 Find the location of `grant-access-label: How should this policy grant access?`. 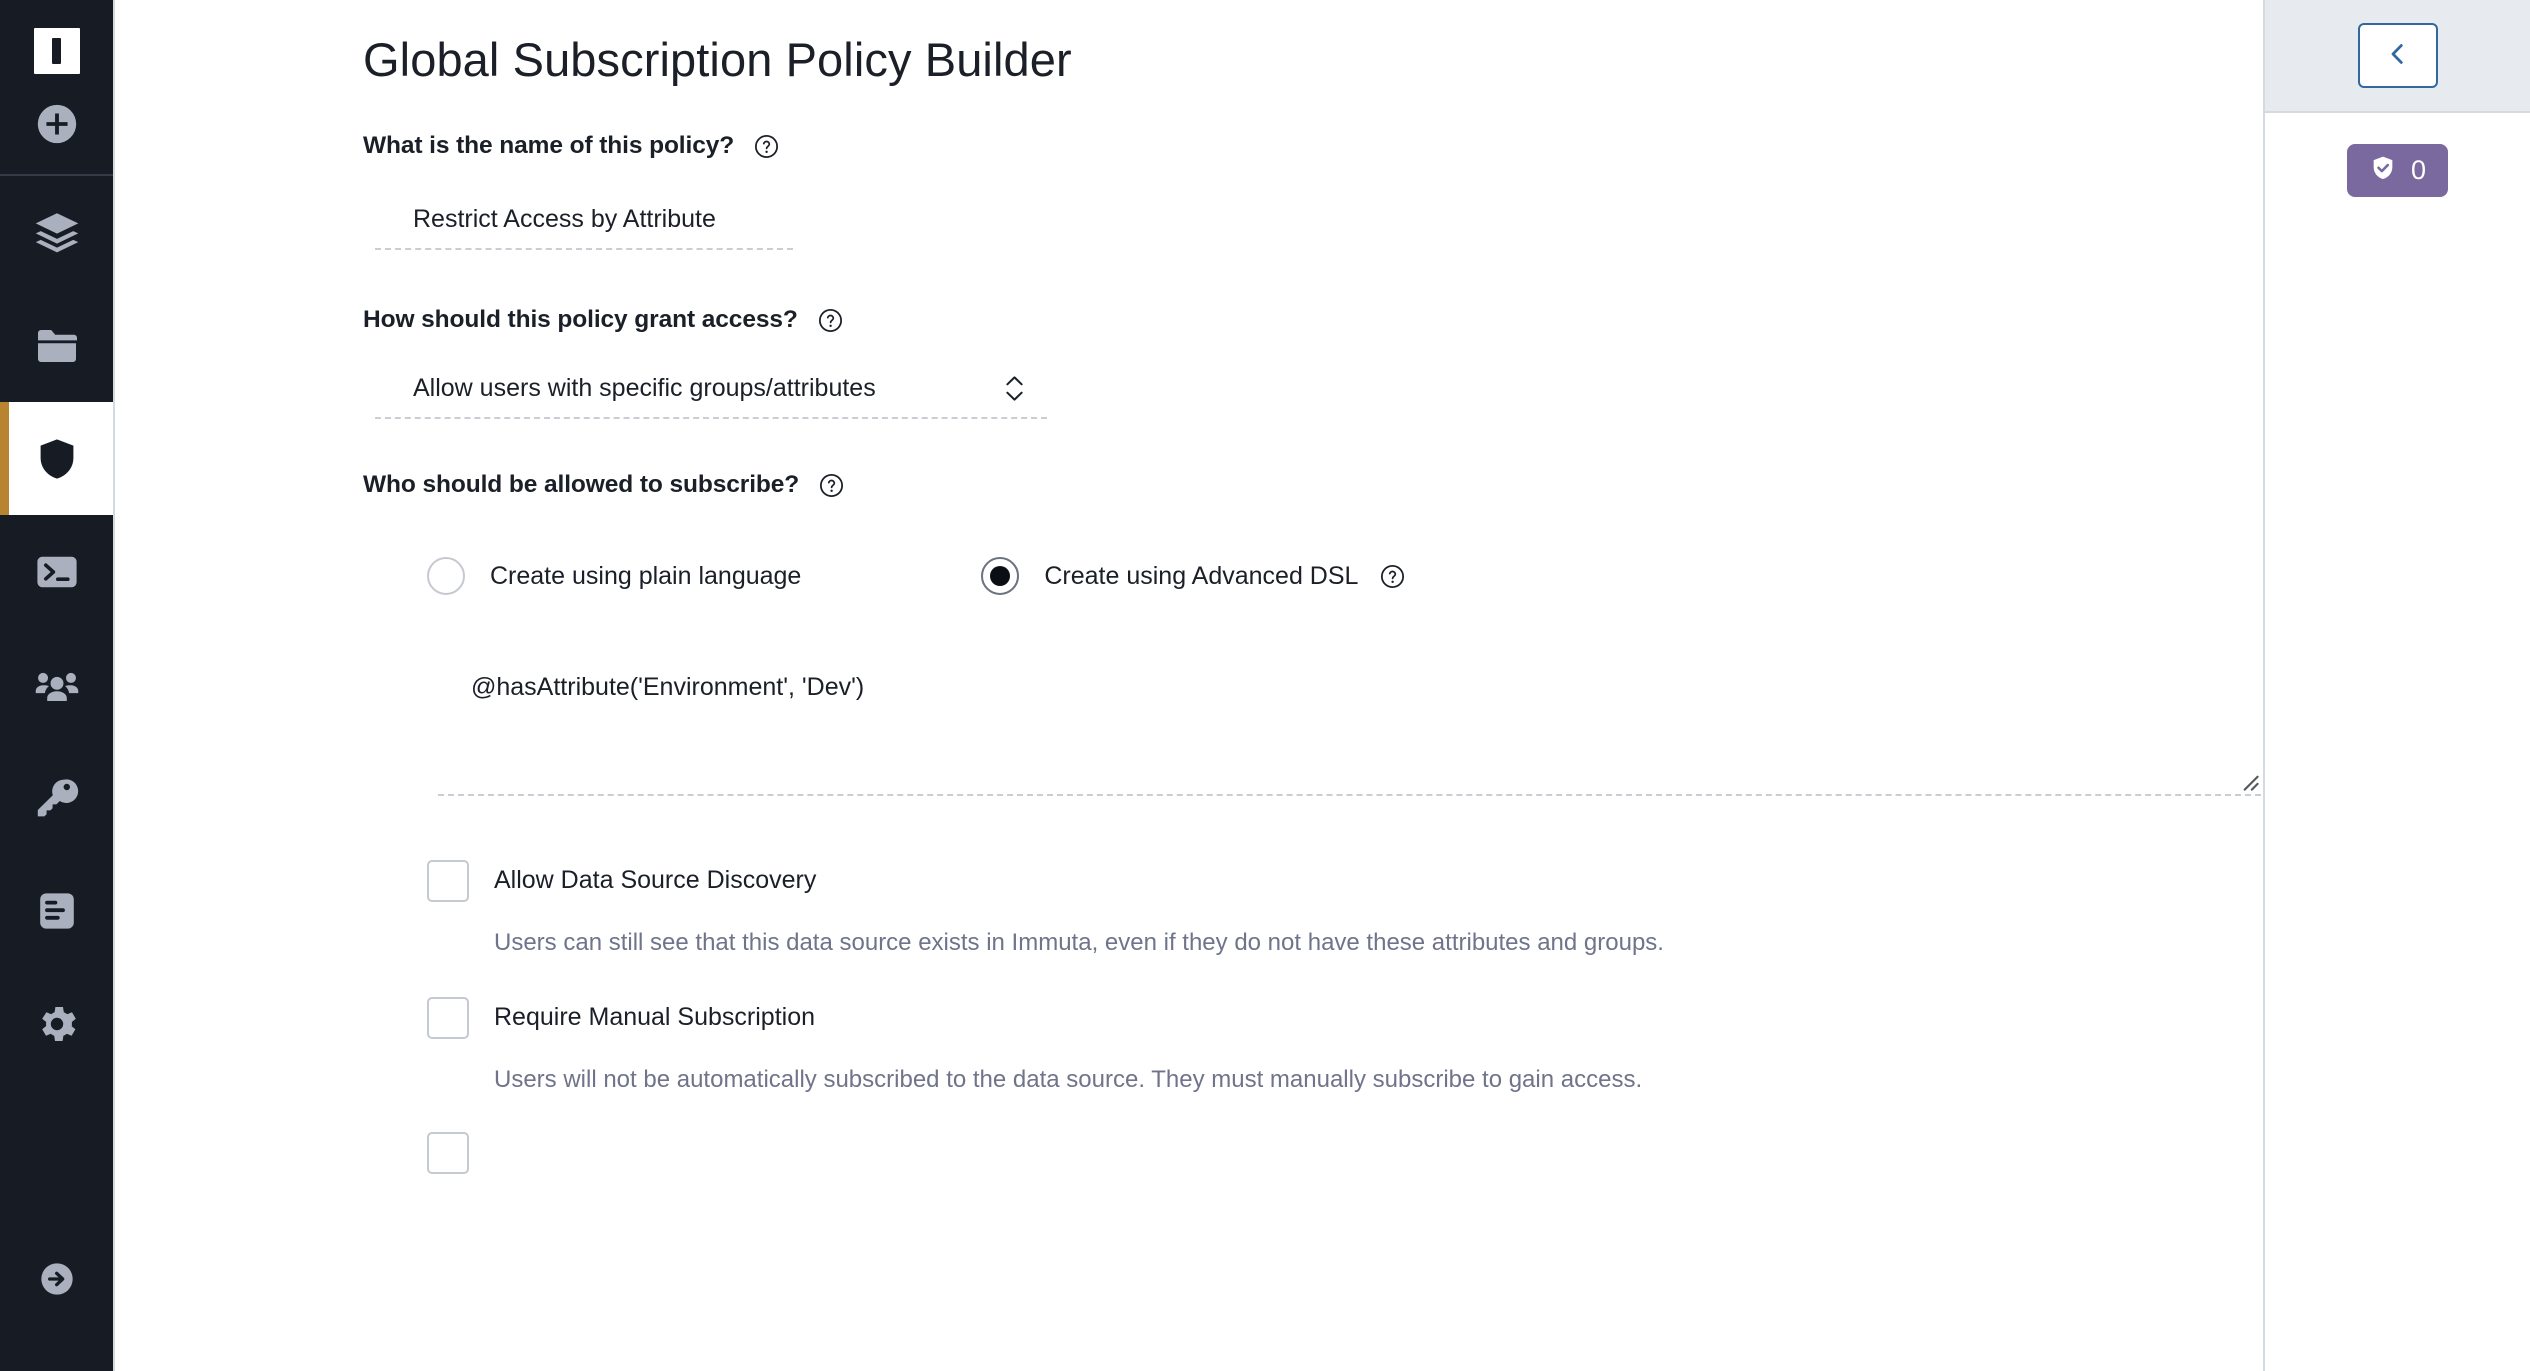

grant-access-label: How should this policy grant access? is located at coordinates (1313, 320).